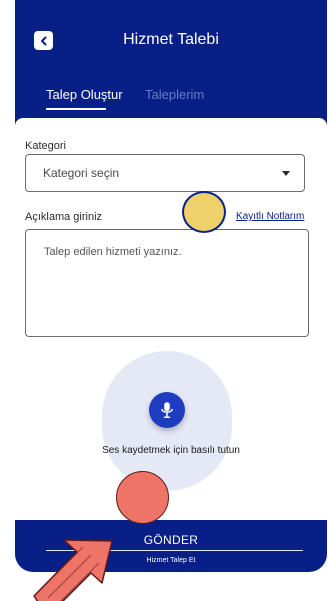 The image size is (328, 601). What do you see at coordinates (204, 212) in the screenshot?
I see `yellow-marker` at bounding box center [204, 212].